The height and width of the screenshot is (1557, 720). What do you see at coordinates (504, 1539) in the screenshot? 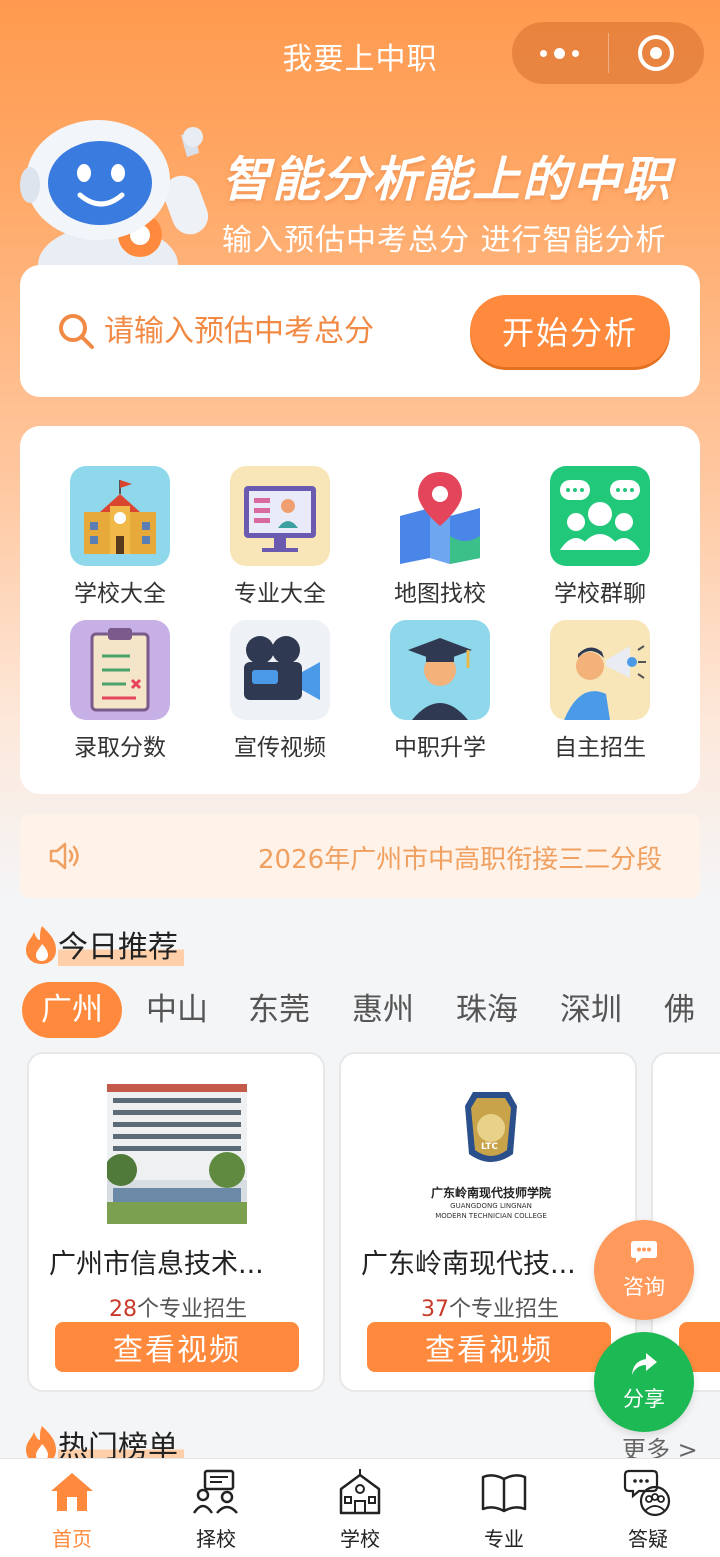
I see `nav-label: 专业` at bounding box center [504, 1539].